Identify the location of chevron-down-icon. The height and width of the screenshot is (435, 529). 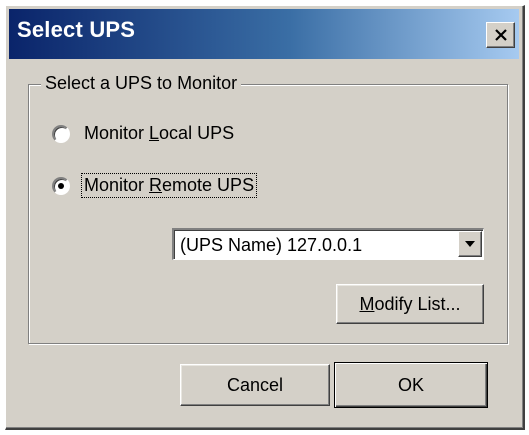
(470, 244).